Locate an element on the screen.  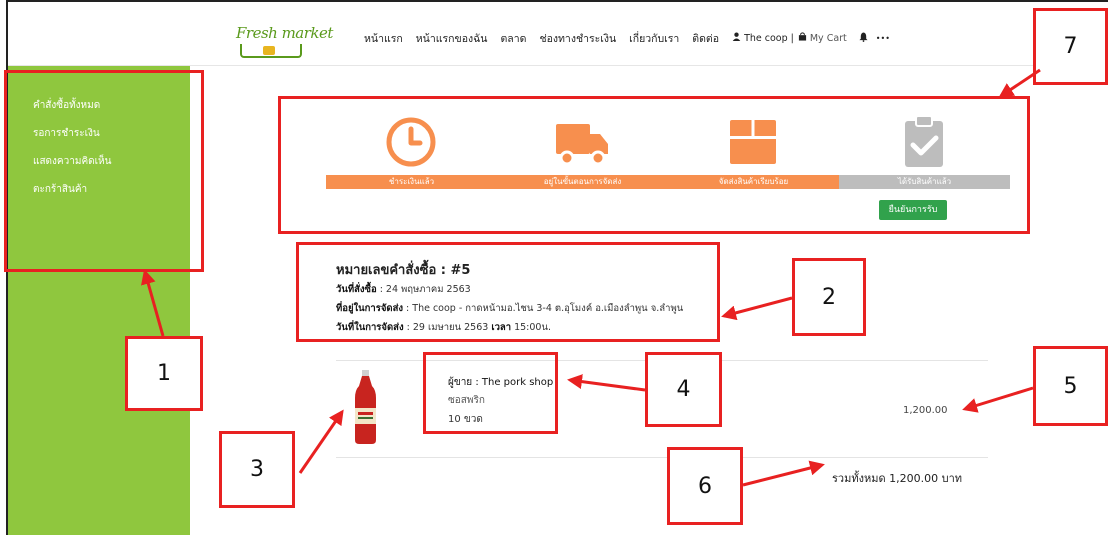
item-price: 1,200.00 is located at coordinates (925, 410).